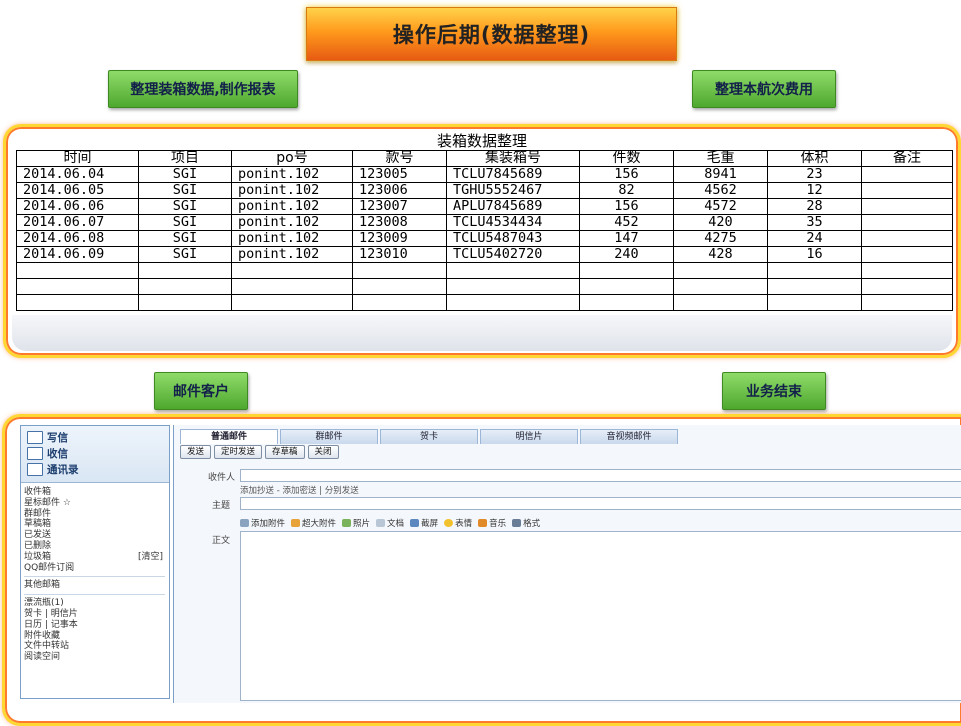 This screenshot has width=961, height=726. I want to click on send-button: 发送, so click(196, 452).